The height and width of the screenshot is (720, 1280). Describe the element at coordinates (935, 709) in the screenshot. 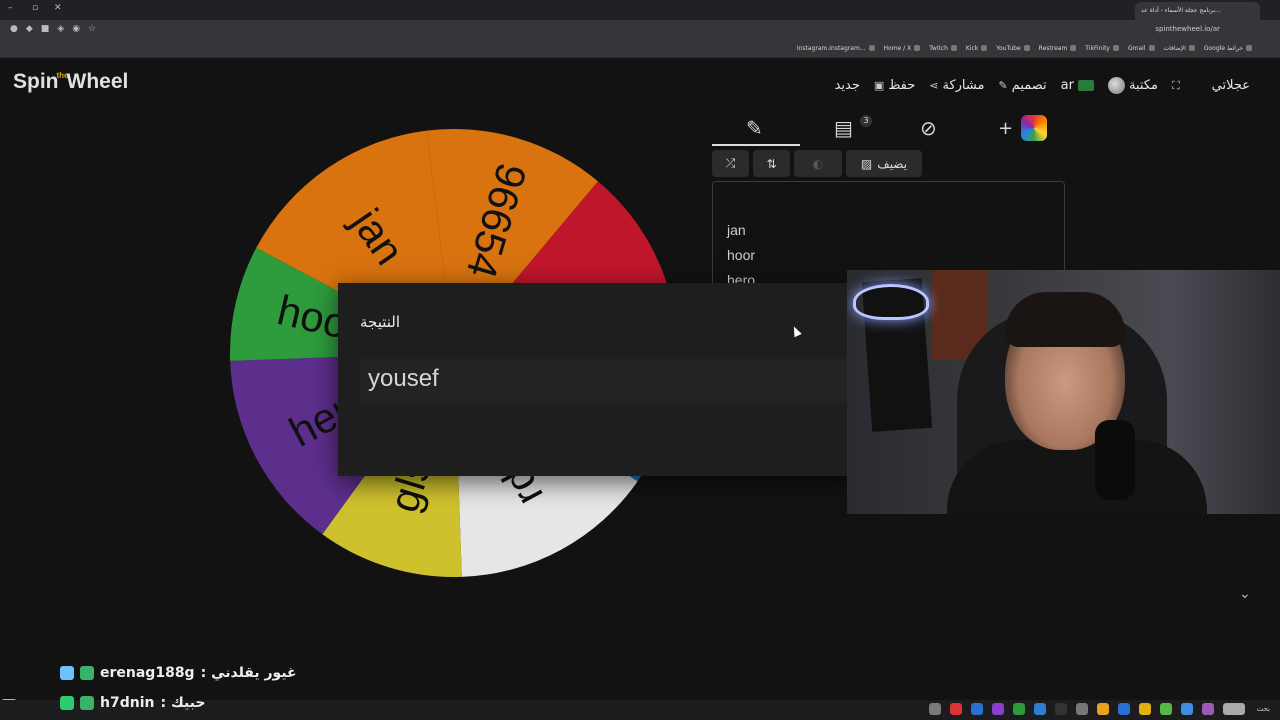

I see `settings-icon` at that location.